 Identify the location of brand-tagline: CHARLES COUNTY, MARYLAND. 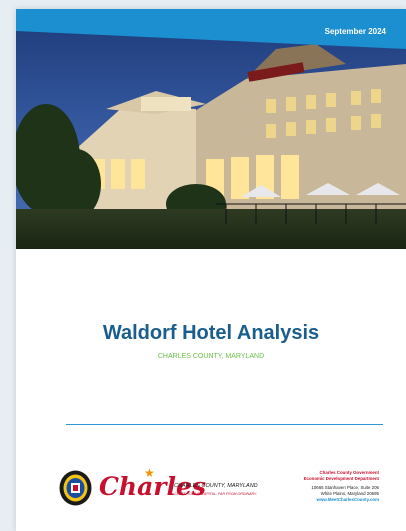
(216, 486).